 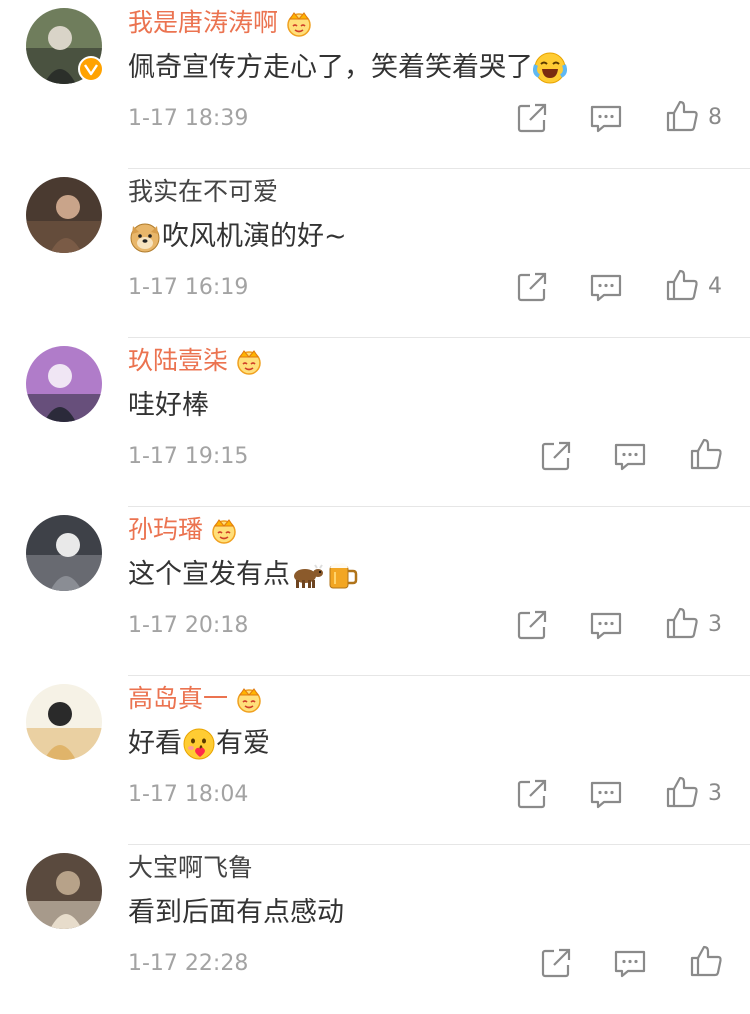 I want to click on comment-text: 看到后面有点感动, so click(x=236, y=912).